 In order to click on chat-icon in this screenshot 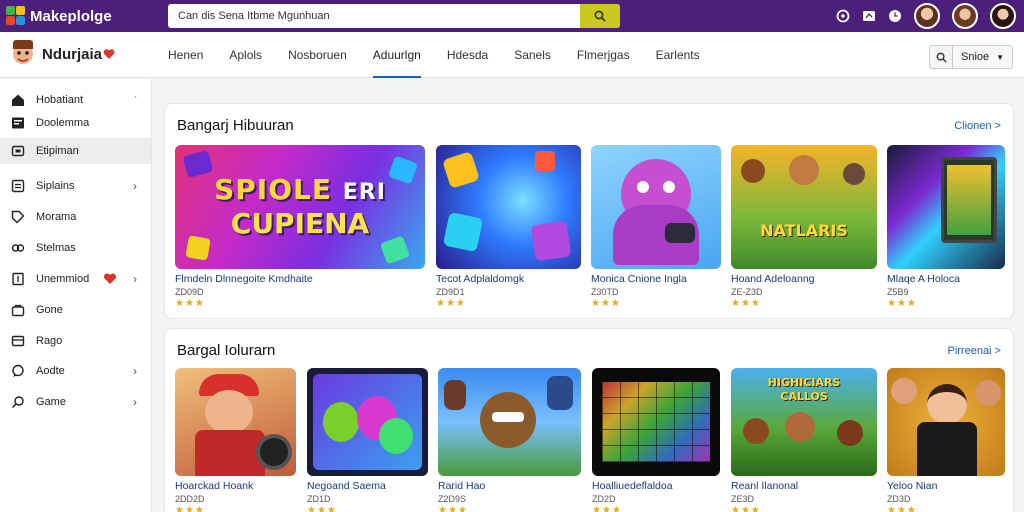, I will do `click(18, 370)`.